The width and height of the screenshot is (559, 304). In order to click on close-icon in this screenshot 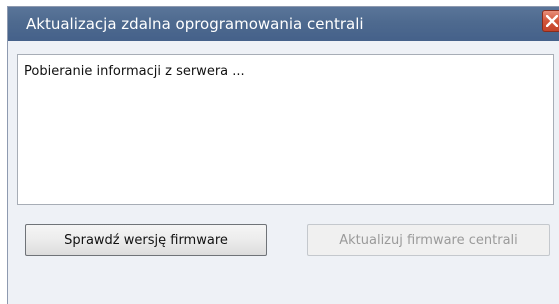, I will do `click(552, 21)`.